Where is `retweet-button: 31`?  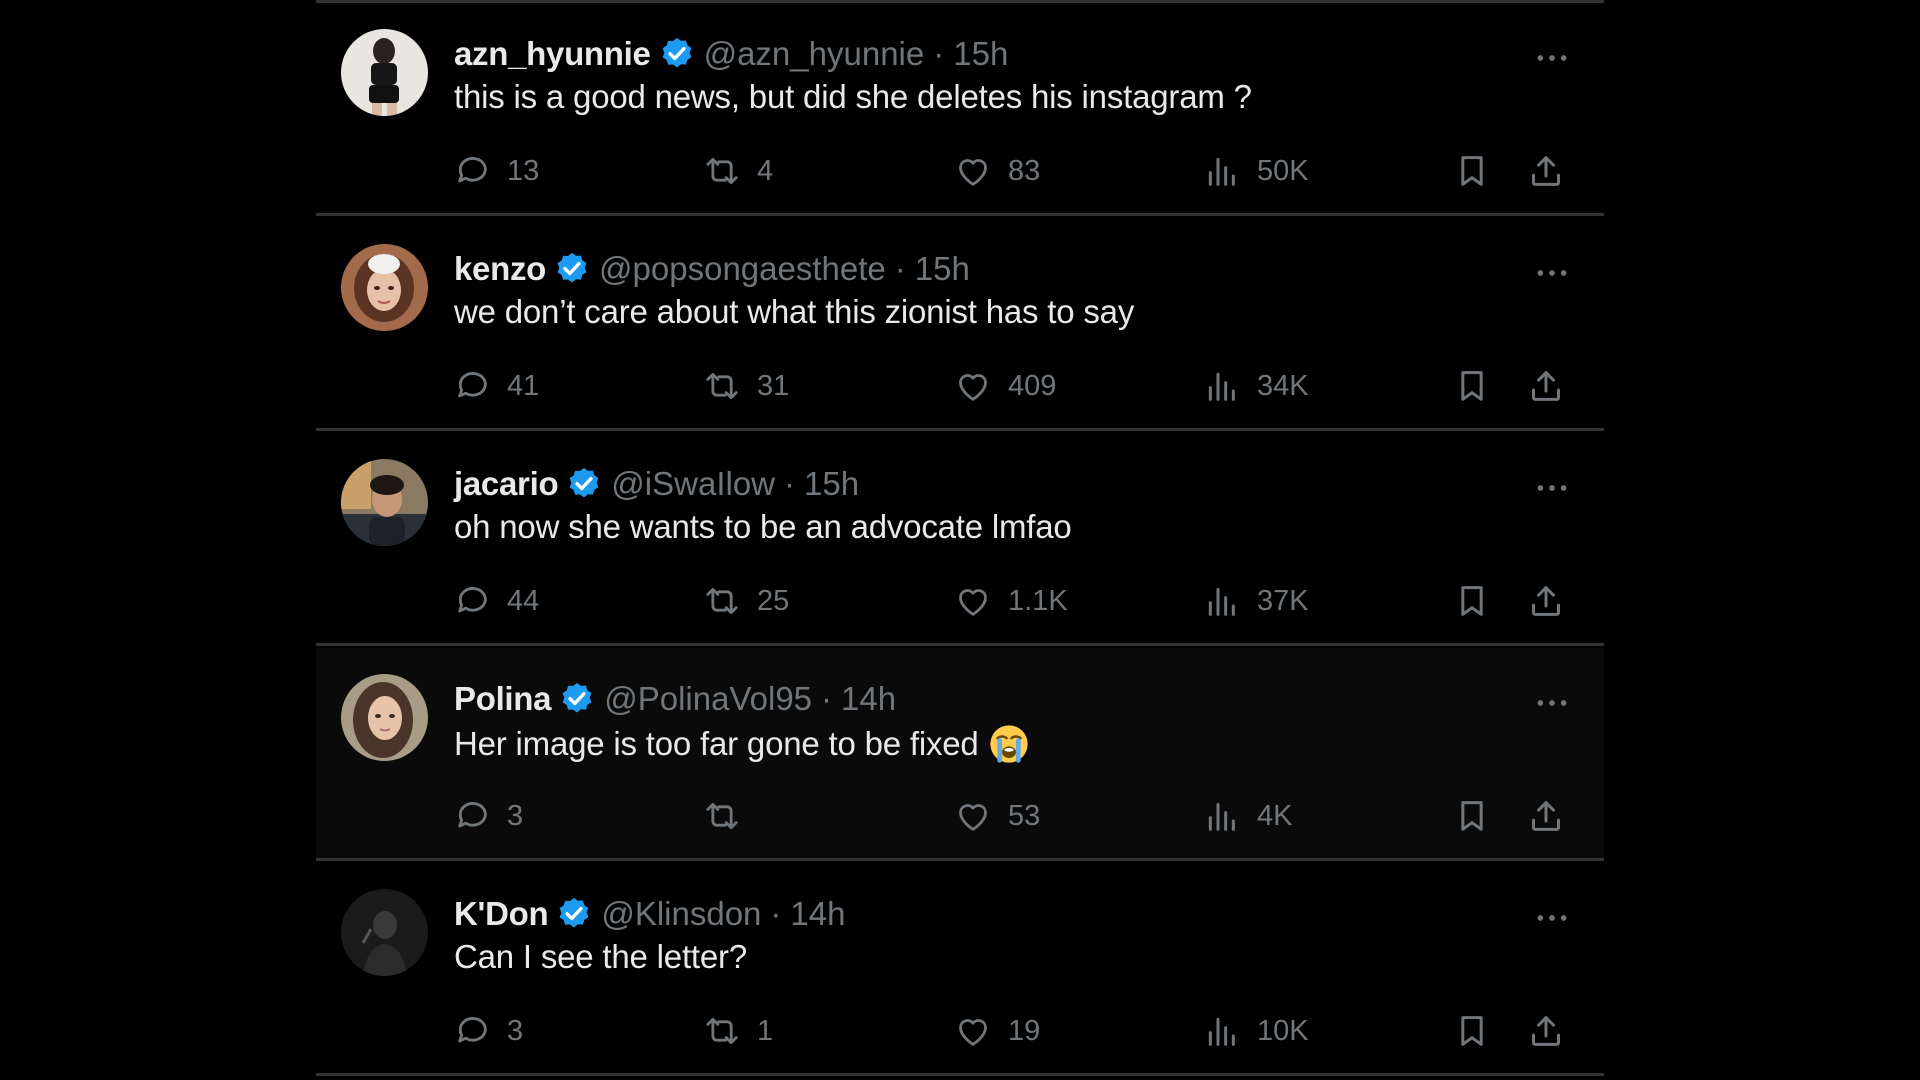
retweet-button: 31 is located at coordinates (745, 386).